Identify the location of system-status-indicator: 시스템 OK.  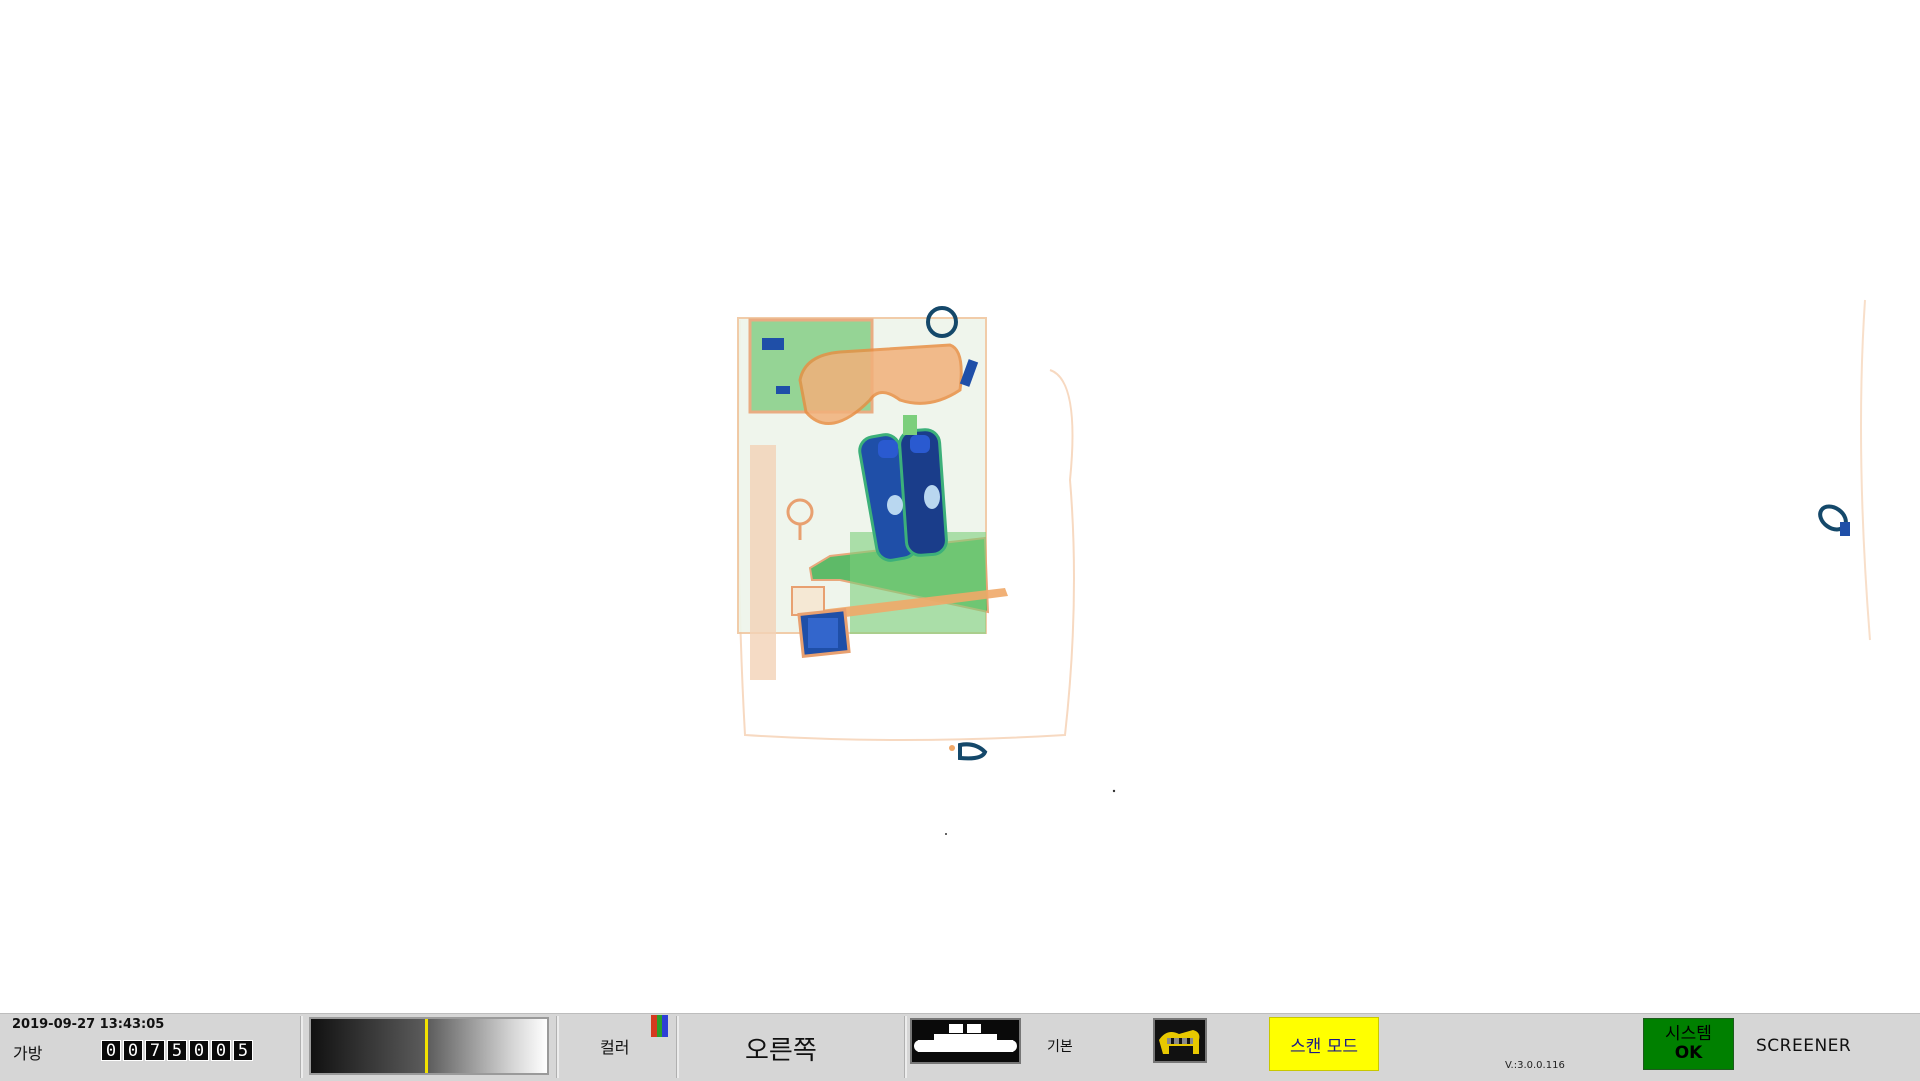
(1688, 1044).